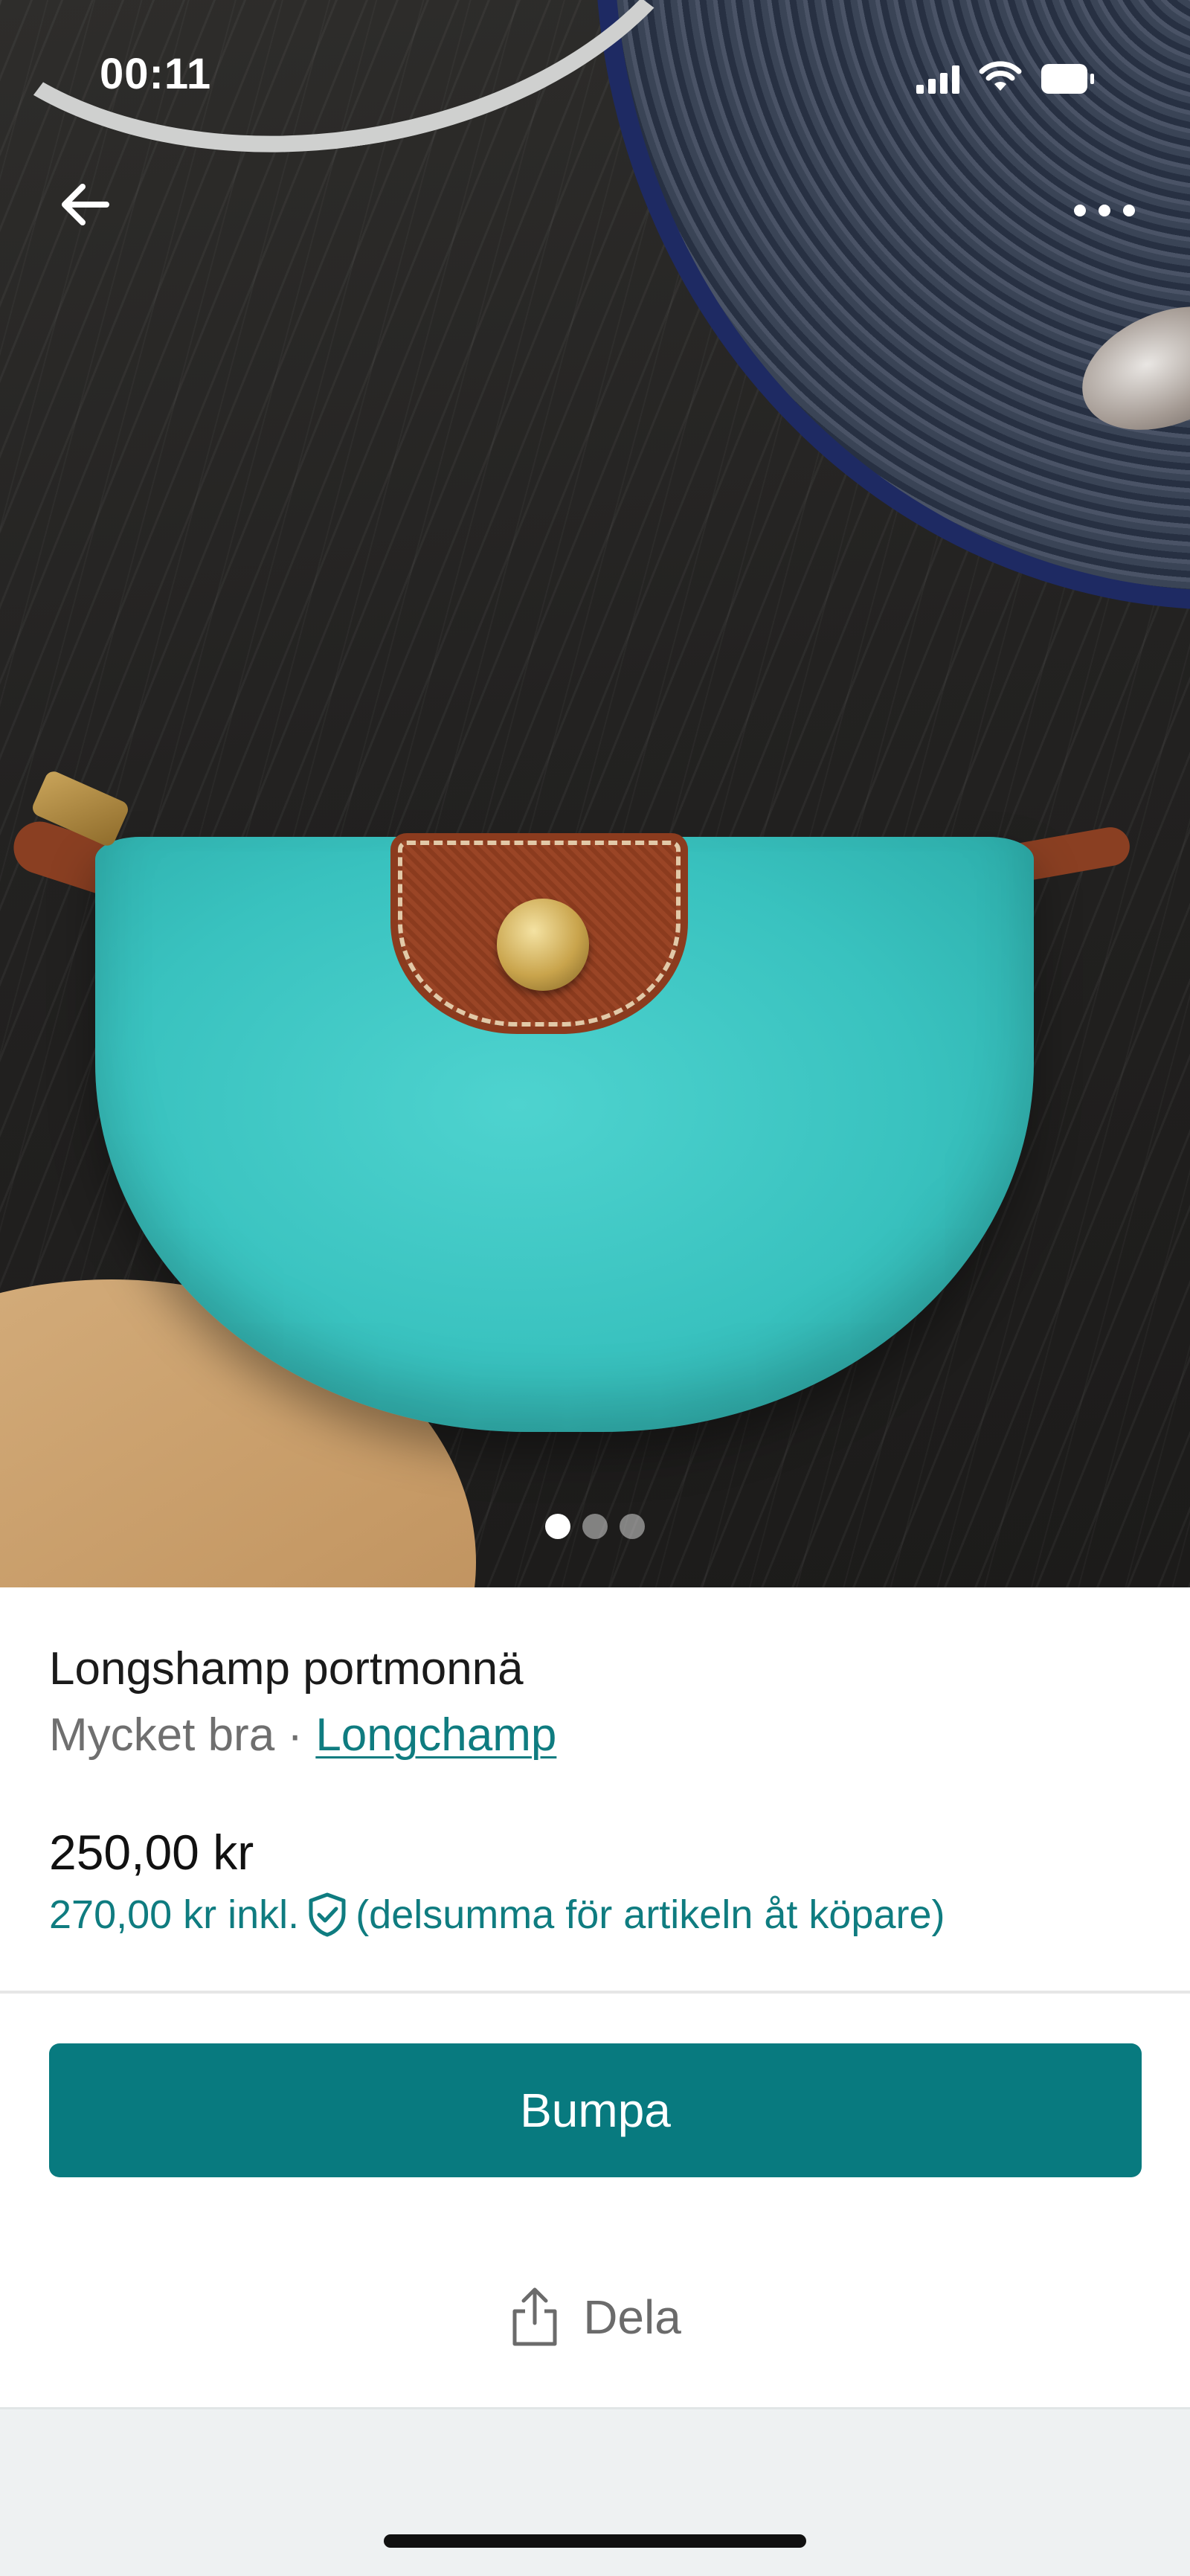  I want to click on more-options-button, so click(1105, 210).